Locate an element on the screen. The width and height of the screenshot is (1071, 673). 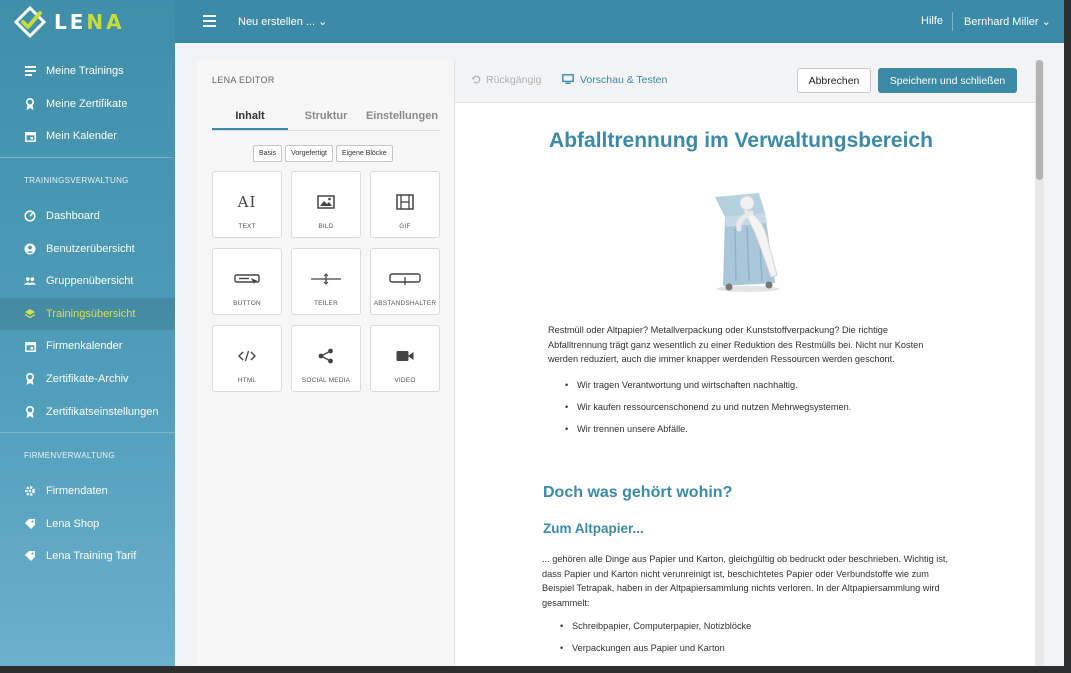
logo-wordmark: LENA is located at coordinates (89, 21).